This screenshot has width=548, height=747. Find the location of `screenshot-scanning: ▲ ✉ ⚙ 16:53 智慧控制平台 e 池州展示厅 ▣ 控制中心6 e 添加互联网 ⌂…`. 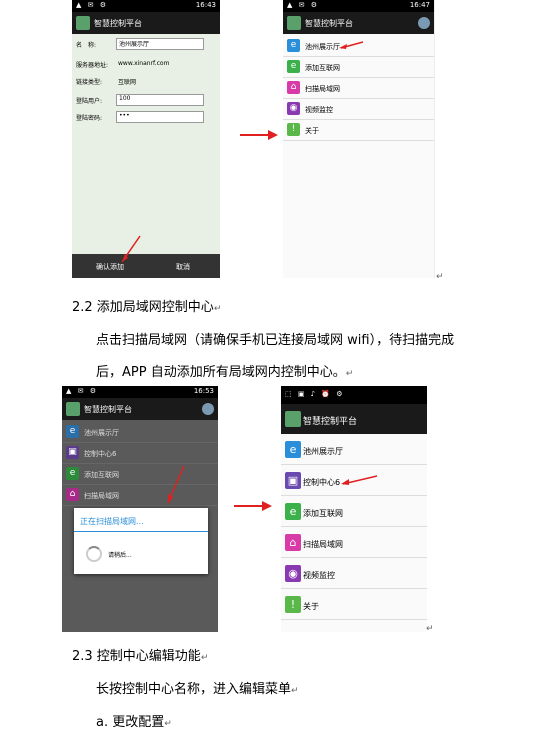

screenshot-scanning: ▲ ✉ ⚙ 16:53 智慧控制平台 e 池州展示厅 ▣ 控制中心6 e 添加互联网 ⌂… is located at coordinates (140, 509).